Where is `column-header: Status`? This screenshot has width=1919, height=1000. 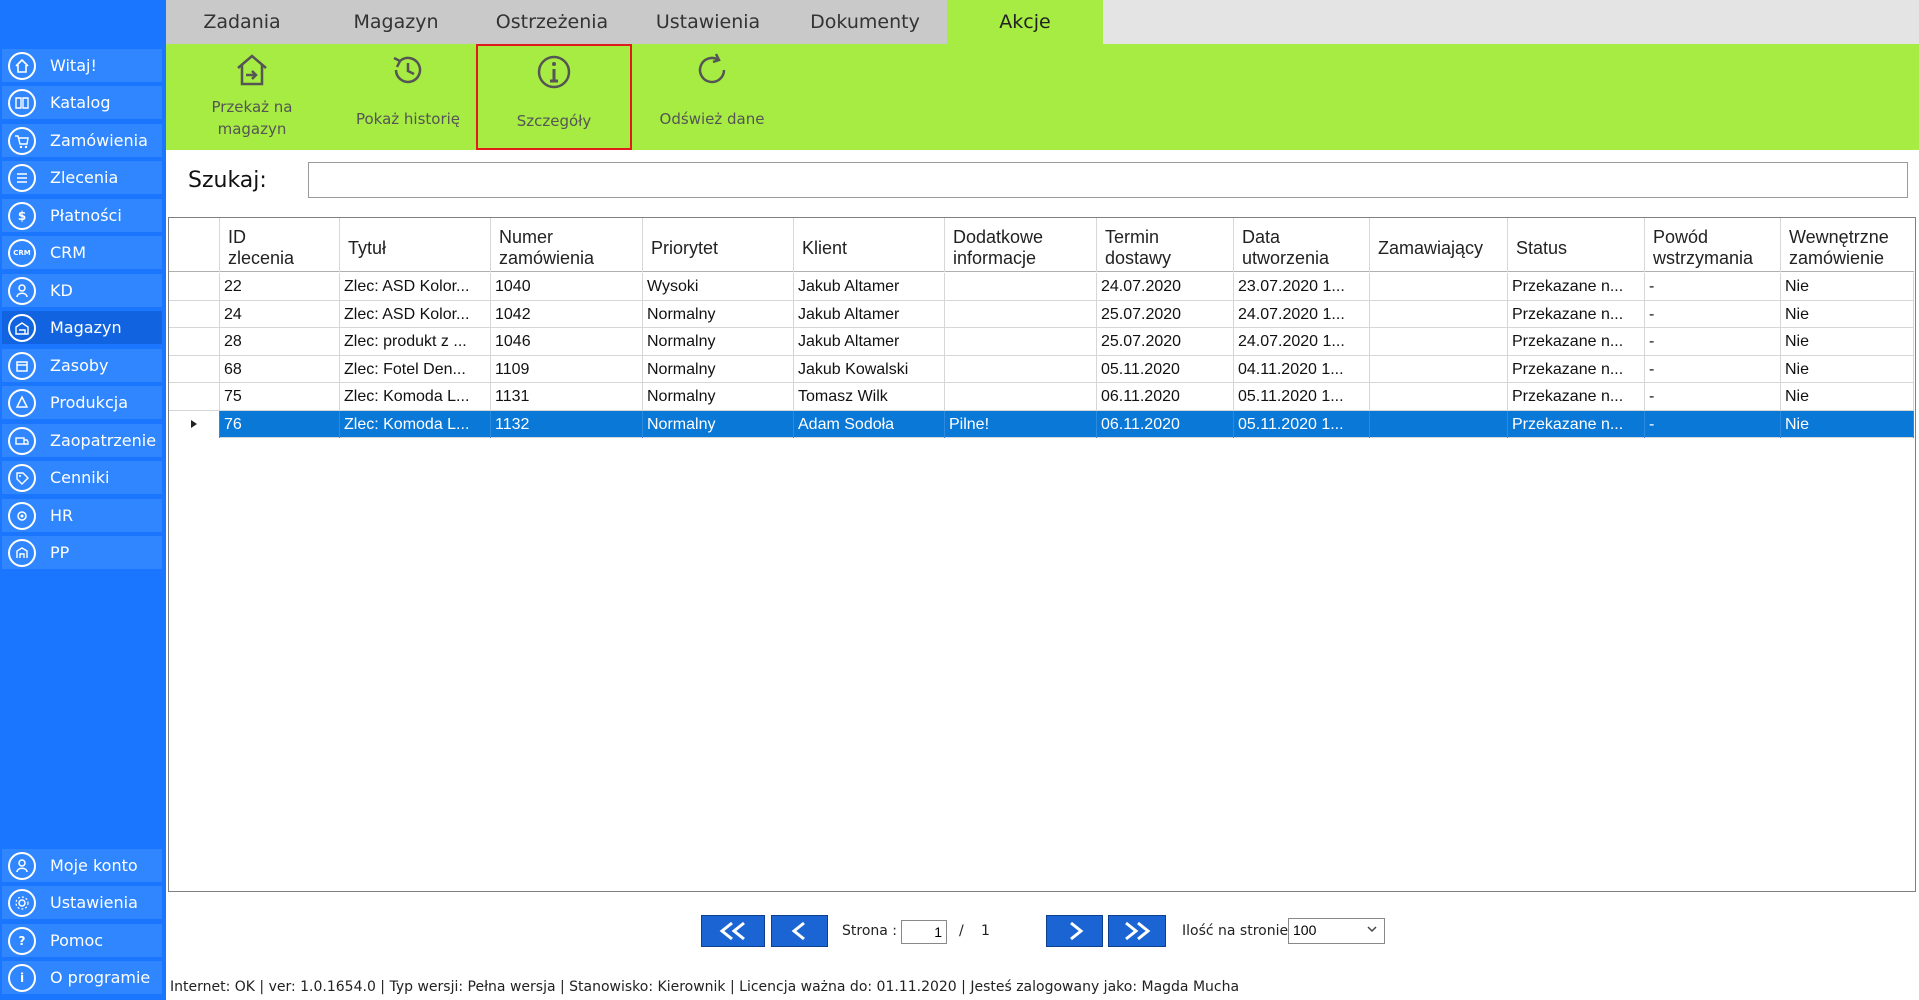 column-header: Status is located at coordinates (1576, 245).